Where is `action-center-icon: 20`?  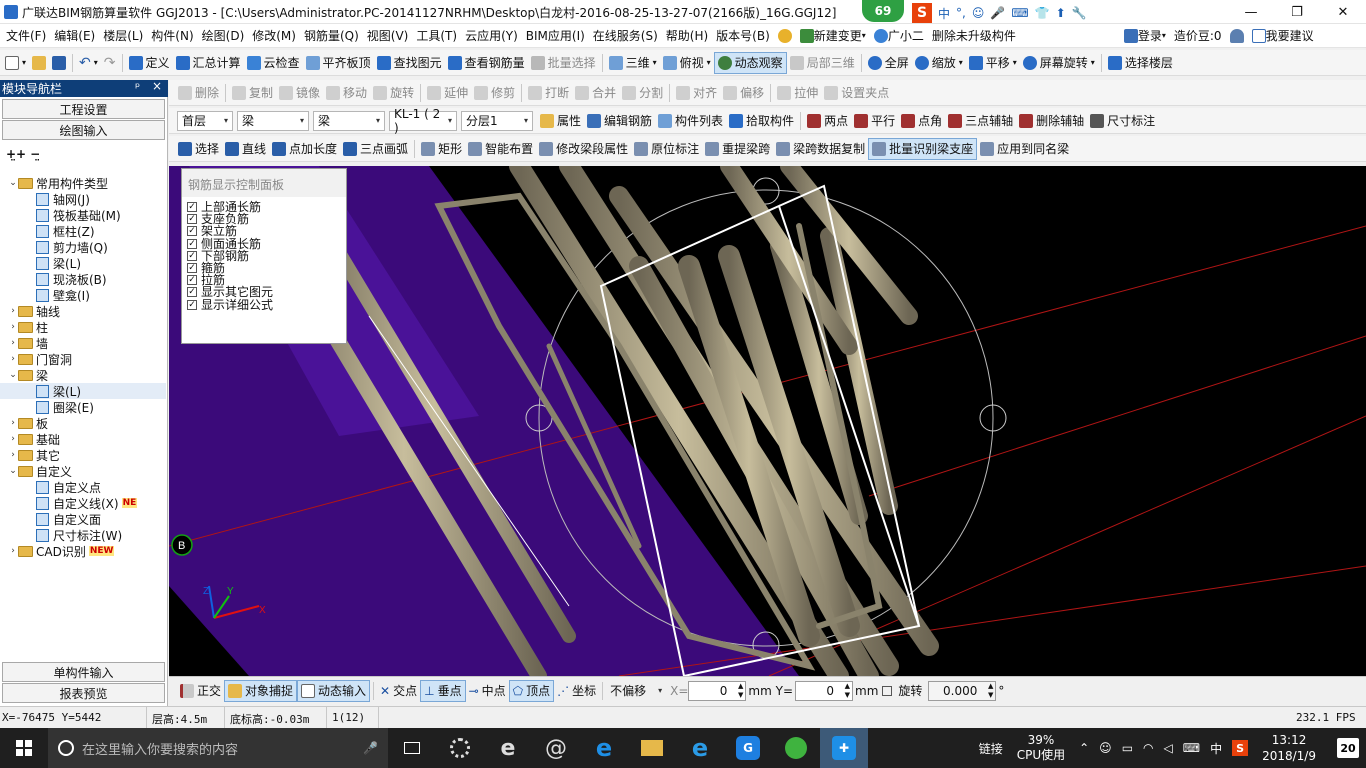 action-center-icon: 20 is located at coordinates (1348, 748).